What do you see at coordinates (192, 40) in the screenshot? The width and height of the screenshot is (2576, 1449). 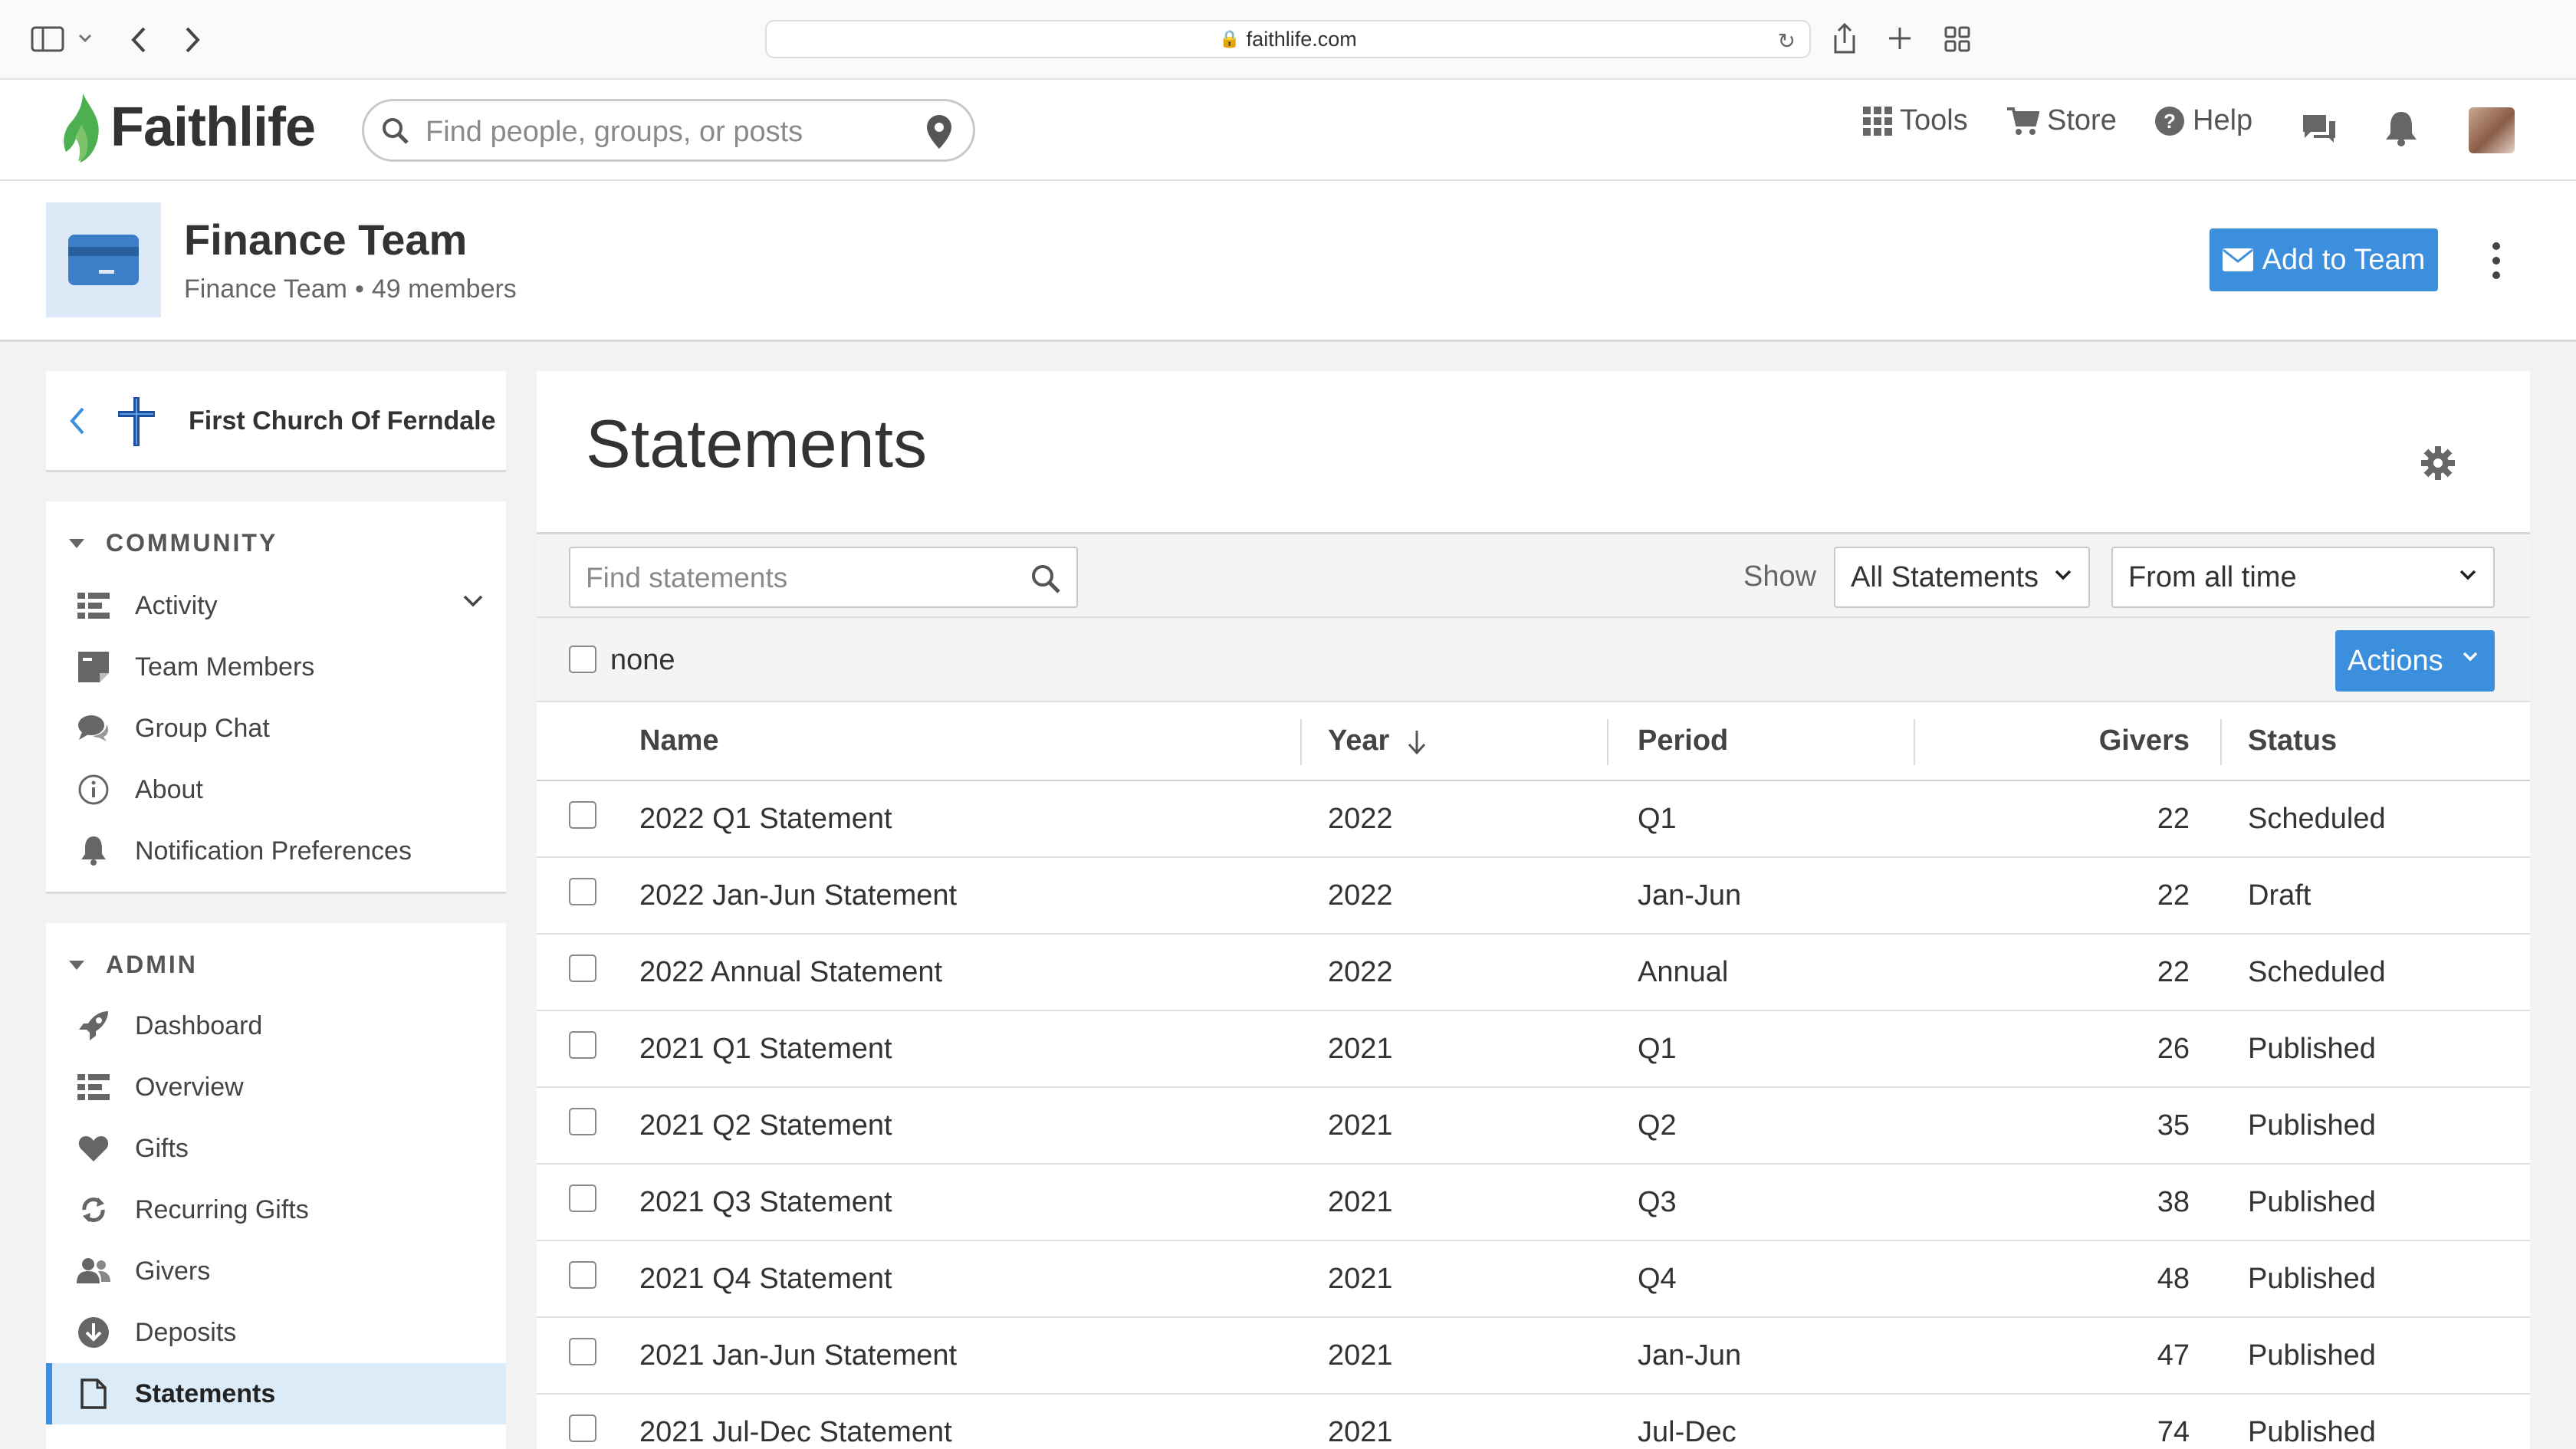 I see `forward-icon` at bounding box center [192, 40].